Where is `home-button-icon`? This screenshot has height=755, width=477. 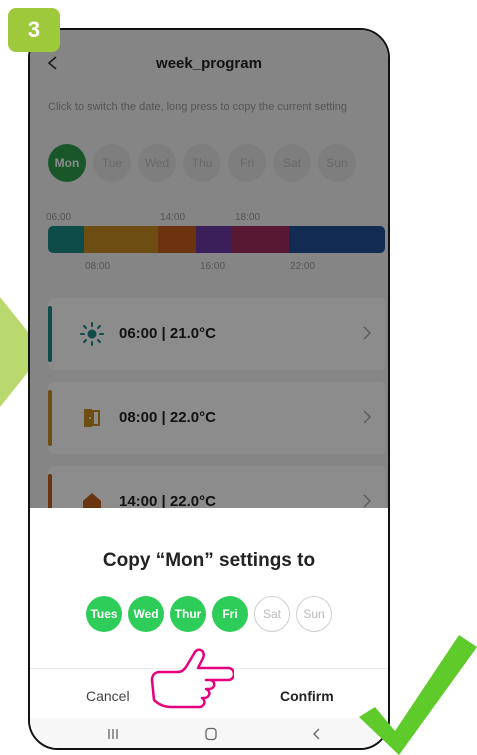 home-button-icon is located at coordinates (211, 734).